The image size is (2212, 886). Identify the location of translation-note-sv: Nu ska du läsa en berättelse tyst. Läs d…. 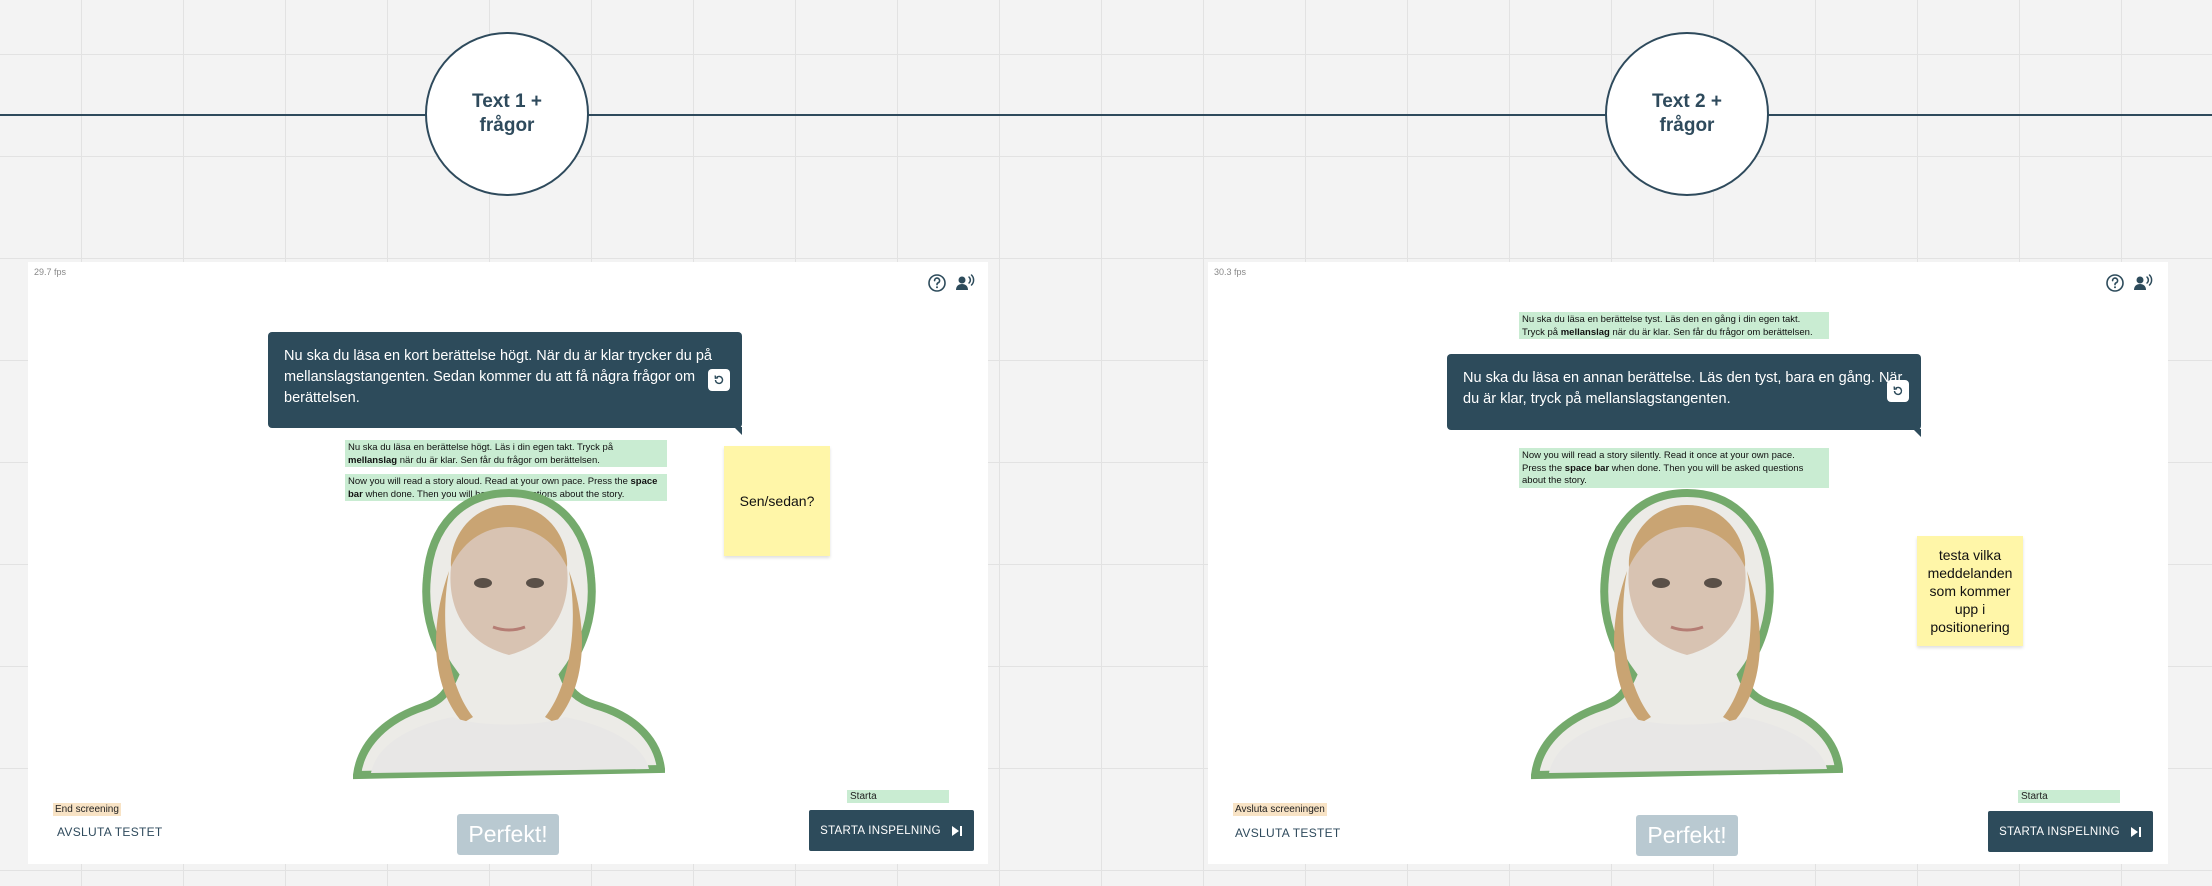
(1674, 325).